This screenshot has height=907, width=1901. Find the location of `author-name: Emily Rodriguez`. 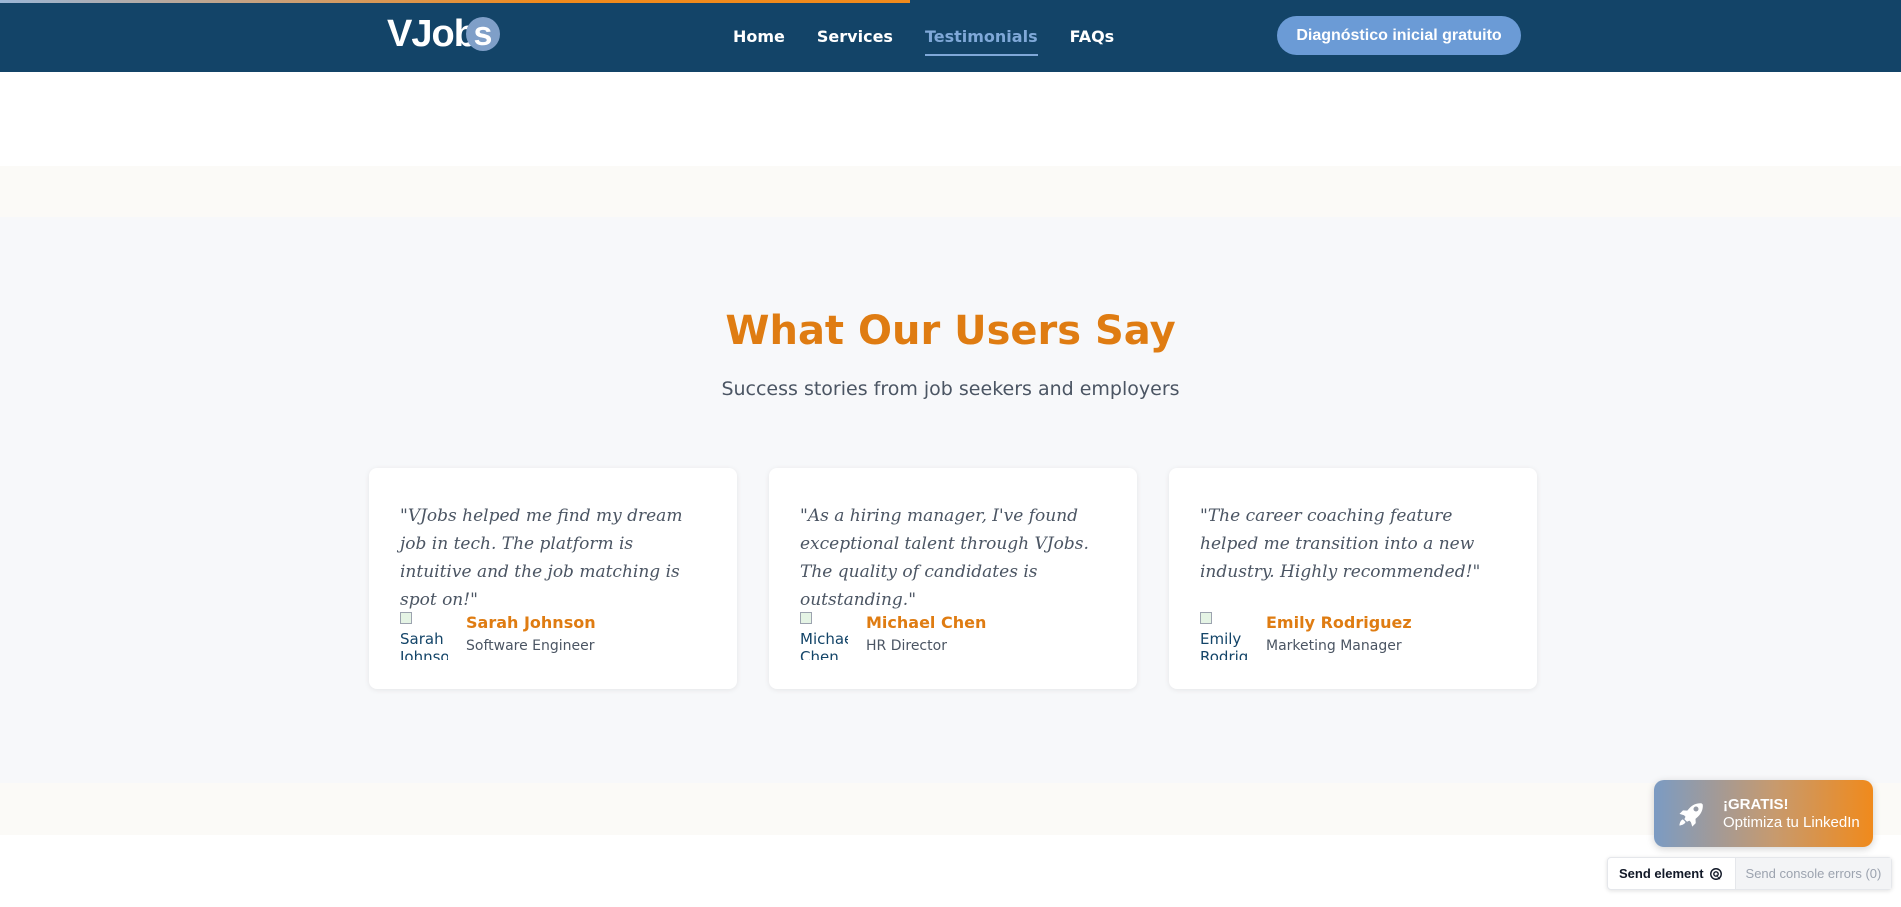

author-name: Emily Rodriguez is located at coordinates (1339, 622).